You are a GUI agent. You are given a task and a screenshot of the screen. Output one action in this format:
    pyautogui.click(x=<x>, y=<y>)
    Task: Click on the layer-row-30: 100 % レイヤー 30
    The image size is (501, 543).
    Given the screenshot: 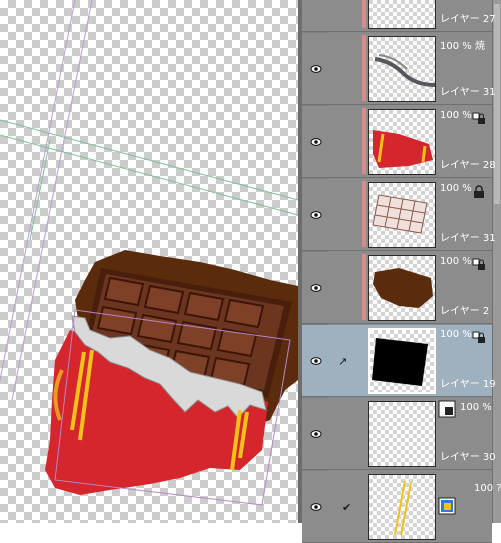 What is the action you would take?
    pyautogui.click(x=399, y=434)
    